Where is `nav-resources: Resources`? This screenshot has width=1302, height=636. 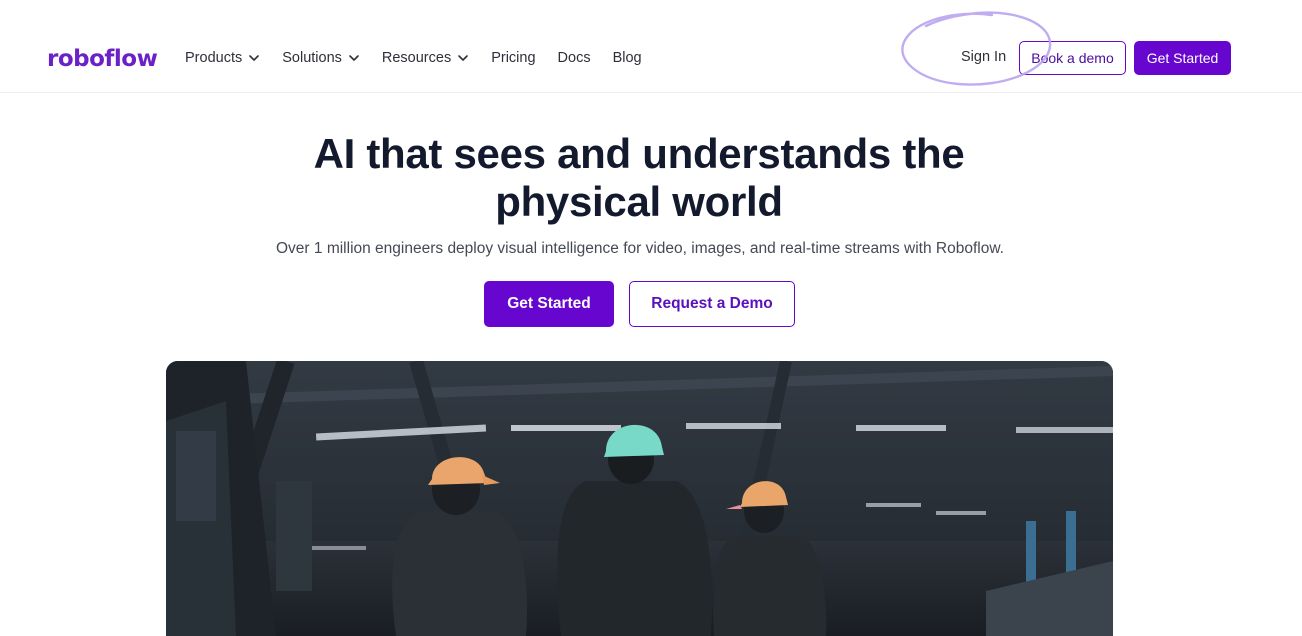
nav-resources: Resources is located at coordinates (425, 58).